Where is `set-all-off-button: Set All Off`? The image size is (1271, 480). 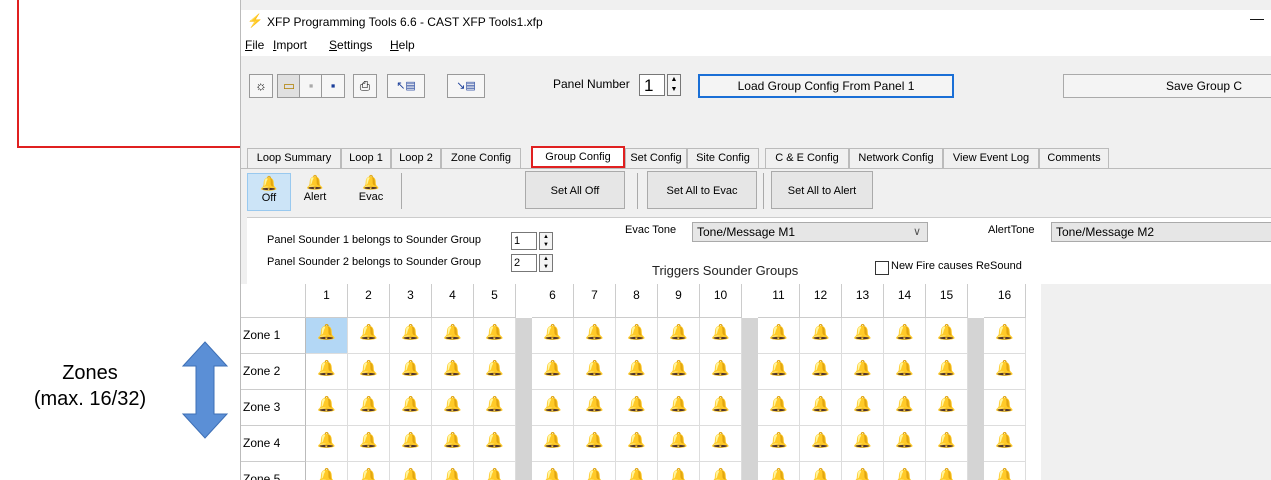
set-all-off-button: Set All Off is located at coordinates (575, 190).